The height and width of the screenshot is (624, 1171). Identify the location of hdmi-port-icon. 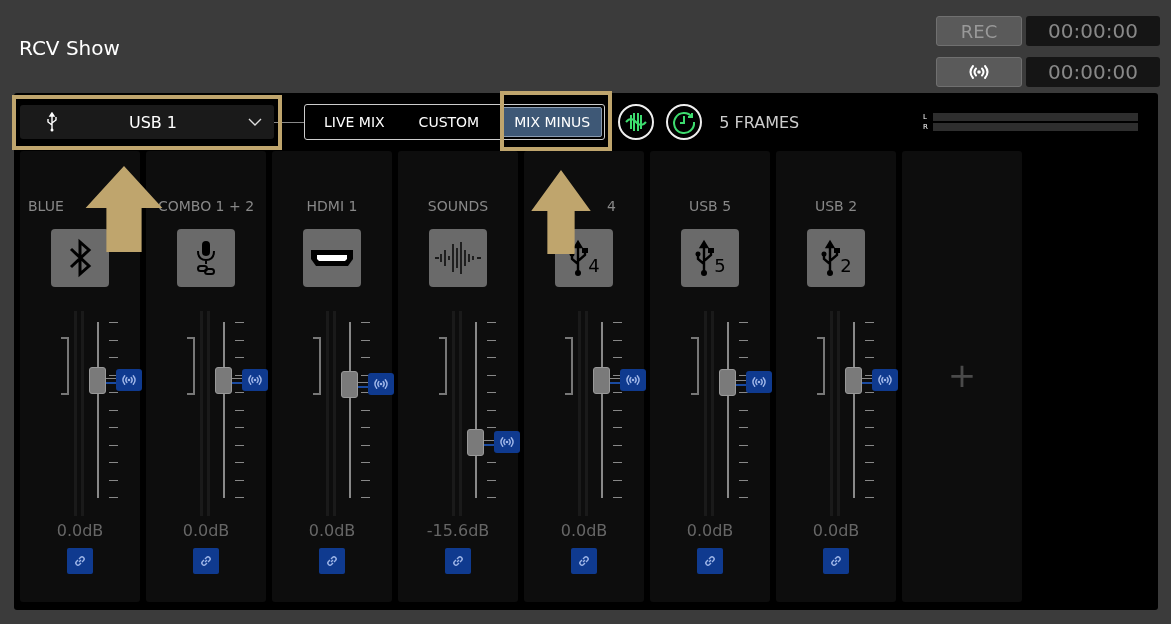
(332, 258).